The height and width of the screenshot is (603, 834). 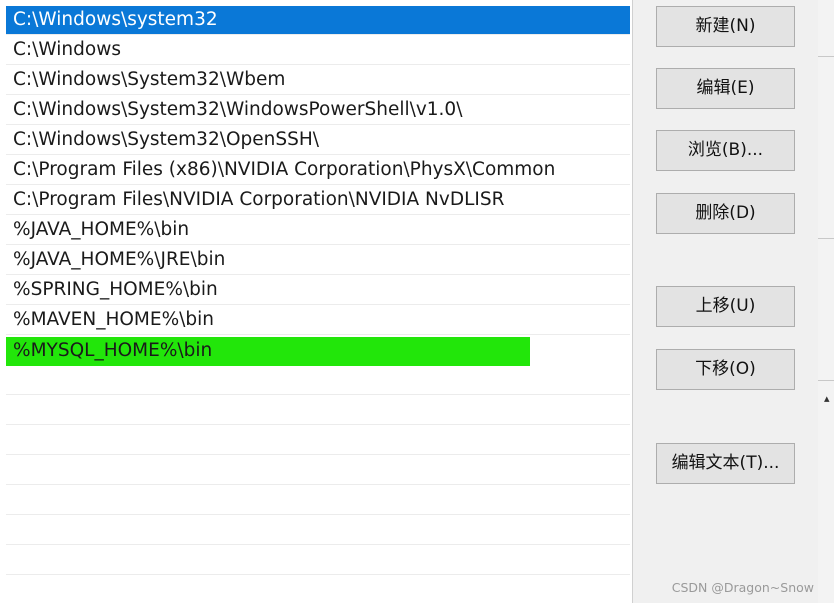 I want to click on path-entry: %JAVA_HOME%\JRE\bin, so click(x=318, y=260).